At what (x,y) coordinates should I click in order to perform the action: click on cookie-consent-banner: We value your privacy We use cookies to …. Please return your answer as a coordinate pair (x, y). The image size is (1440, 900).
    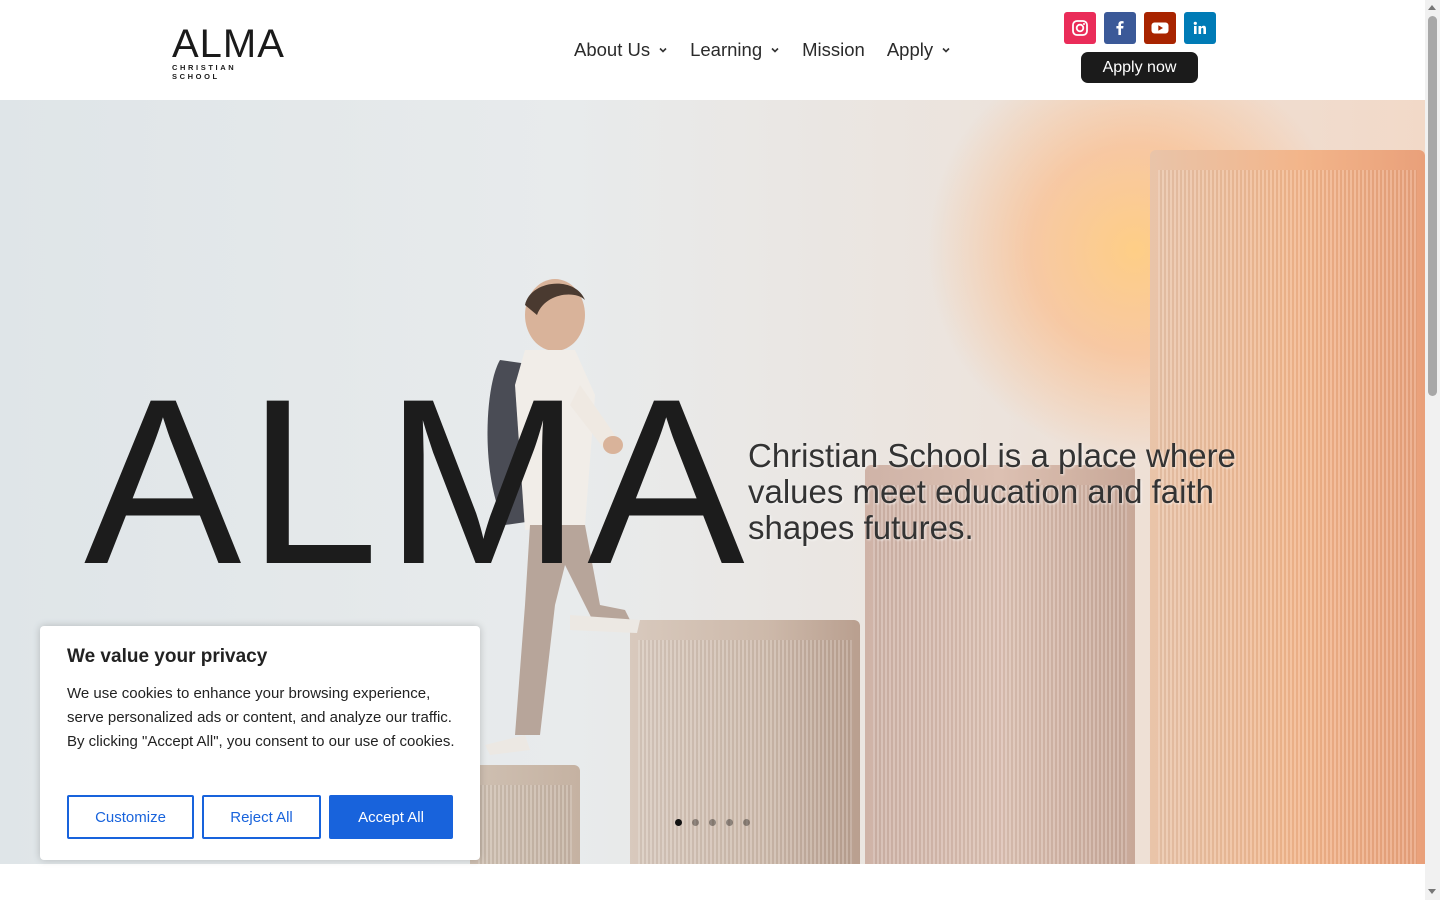
    Looking at the image, I should click on (260, 743).